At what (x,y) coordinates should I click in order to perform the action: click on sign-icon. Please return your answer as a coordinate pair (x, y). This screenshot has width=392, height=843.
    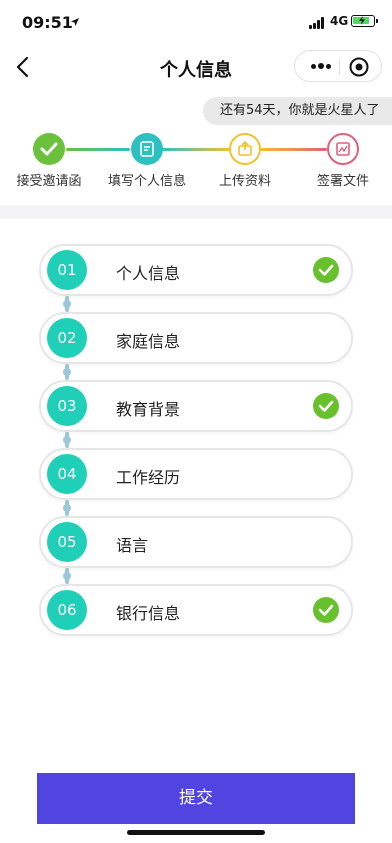
    Looking at the image, I should click on (343, 149).